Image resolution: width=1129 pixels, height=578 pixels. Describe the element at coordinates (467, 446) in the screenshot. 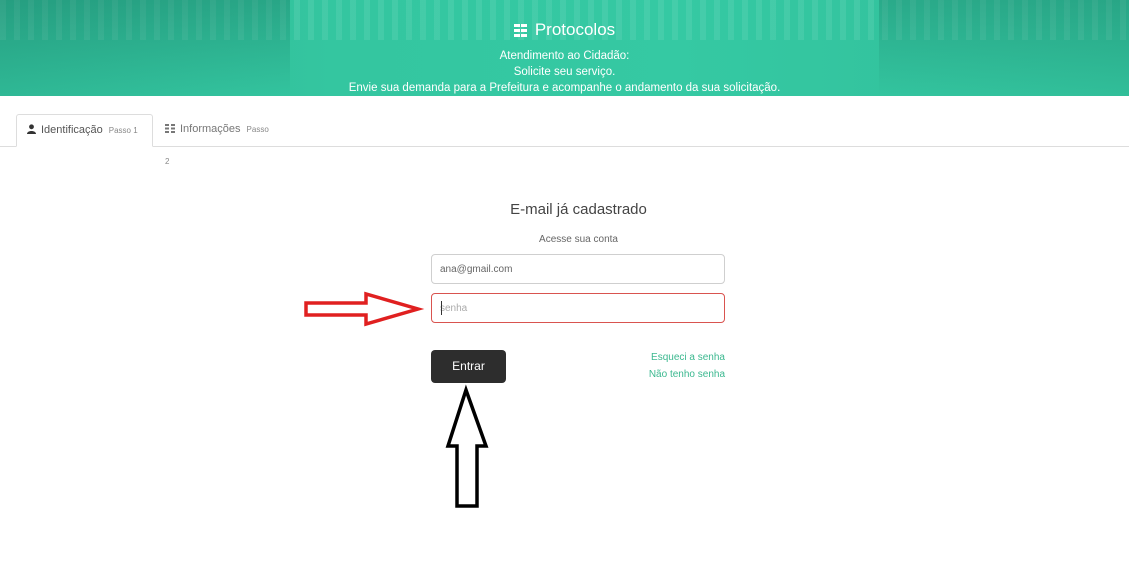

I see `black-arrow-icon` at that location.